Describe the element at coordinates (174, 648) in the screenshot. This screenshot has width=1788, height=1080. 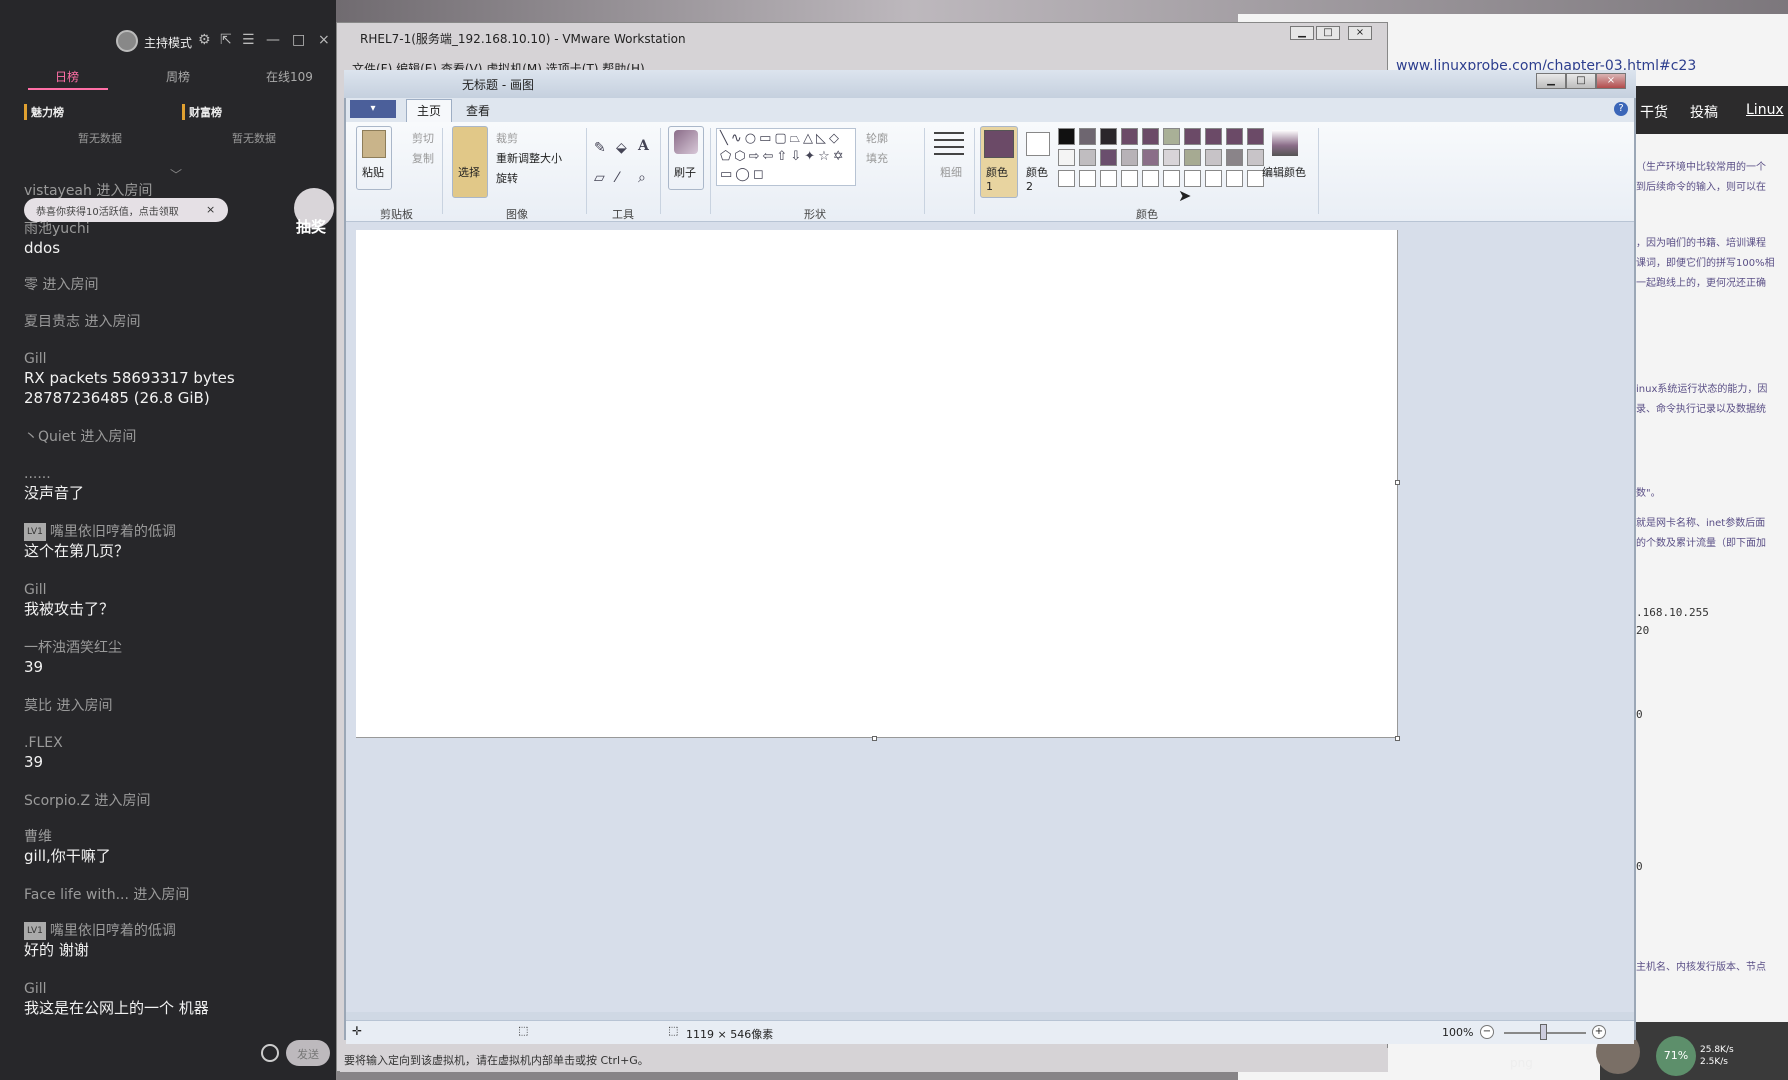
I see `chat-username: 一杯浊酒笑红尘` at that location.